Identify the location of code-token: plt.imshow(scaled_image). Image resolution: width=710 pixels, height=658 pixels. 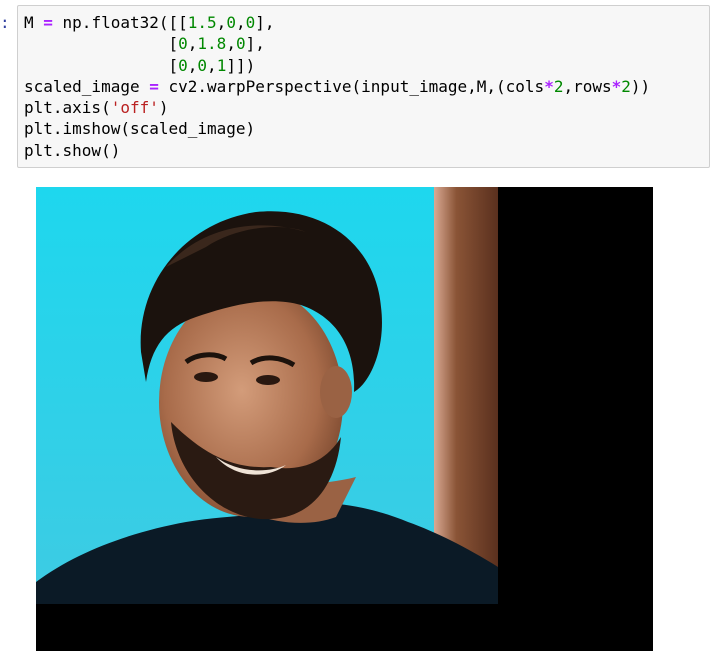
(140, 129).